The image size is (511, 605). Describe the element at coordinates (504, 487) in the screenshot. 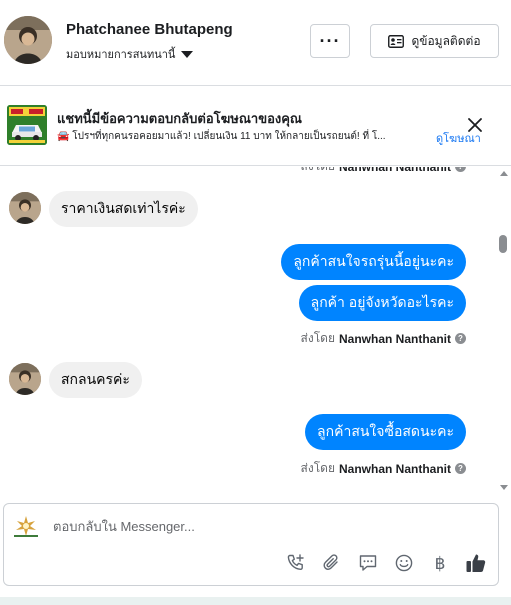

I see `scroll-down-arrow-icon` at that location.